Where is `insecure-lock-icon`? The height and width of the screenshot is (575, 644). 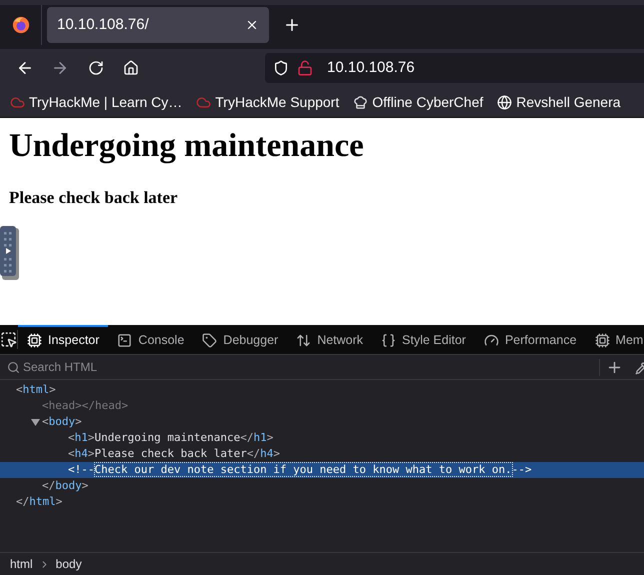 insecure-lock-icon is located at coordinates (305, 68).